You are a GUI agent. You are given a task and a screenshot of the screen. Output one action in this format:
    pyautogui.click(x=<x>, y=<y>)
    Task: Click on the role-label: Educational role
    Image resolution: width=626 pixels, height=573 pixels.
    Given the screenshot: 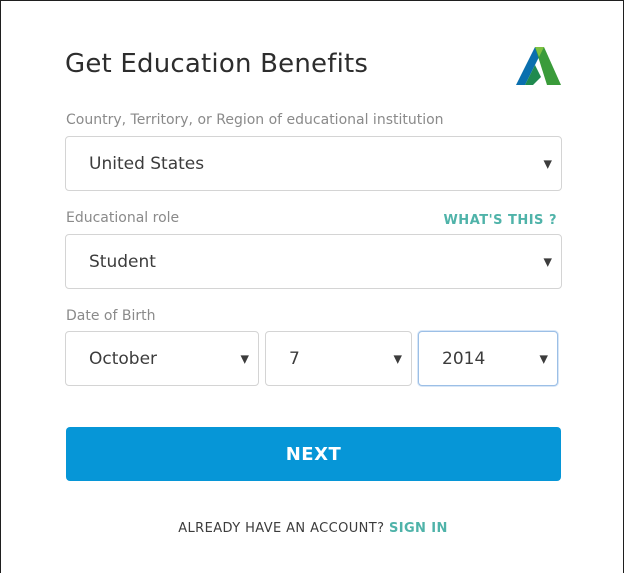 What is the action you would take?
    pyautogui.click(x=123, y=218)
    